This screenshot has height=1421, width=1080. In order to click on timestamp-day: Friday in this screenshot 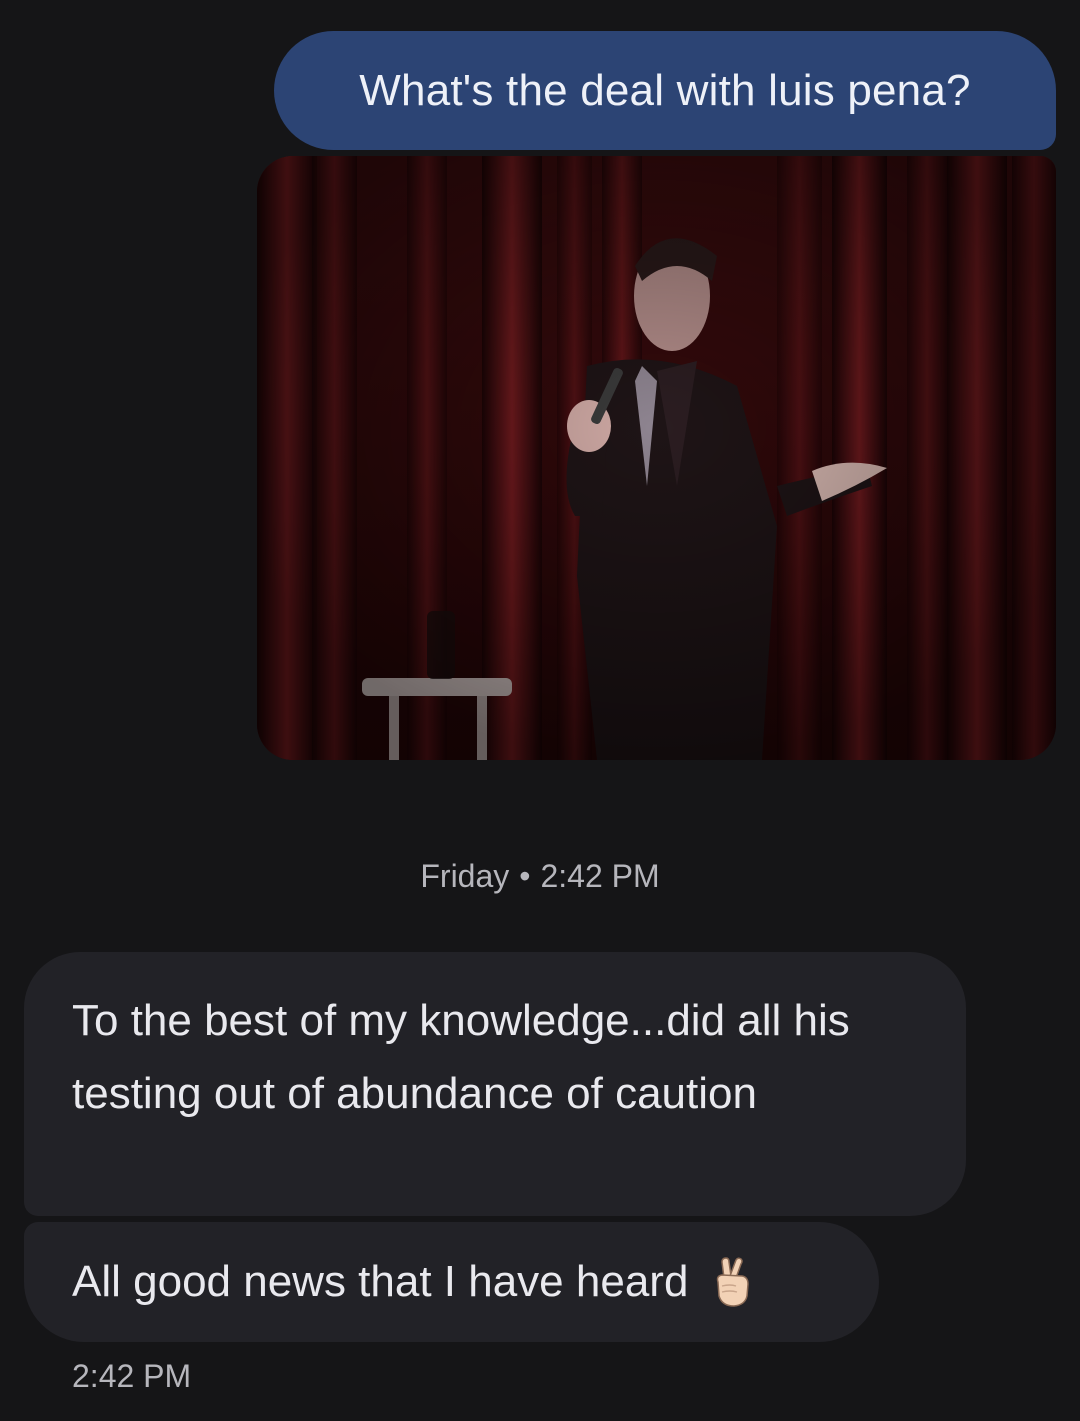, I will do `click(465, 876)`.